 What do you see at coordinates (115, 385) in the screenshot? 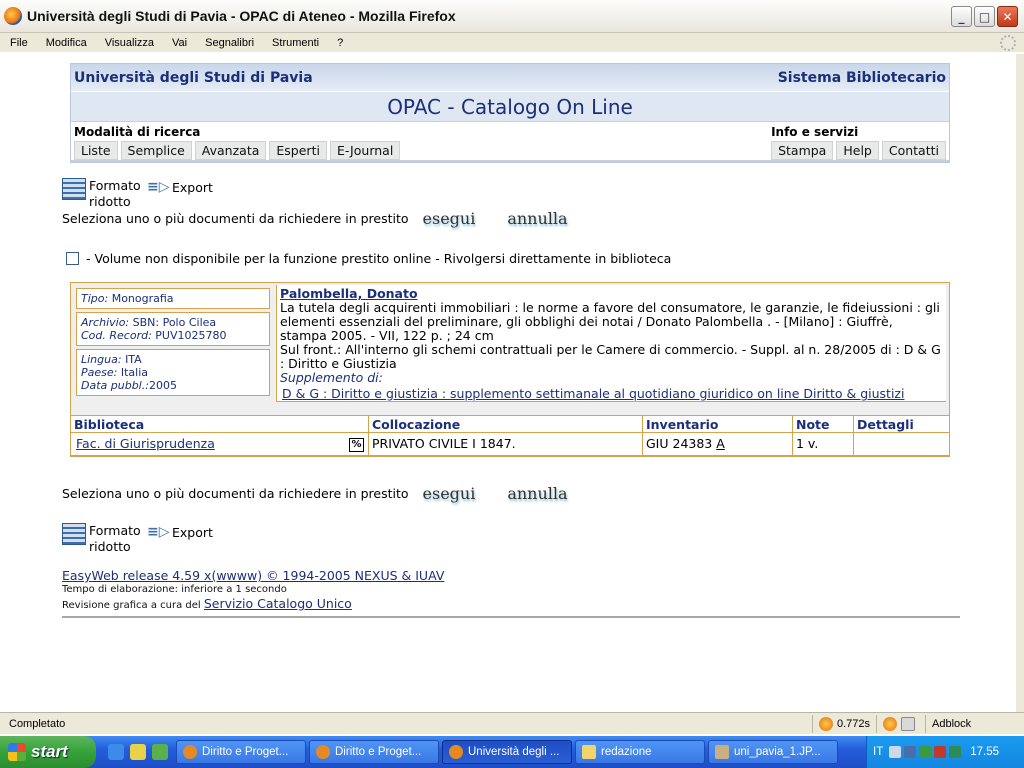
I see `data-label: Data pubbl.:` at bounding box center [115, 385].